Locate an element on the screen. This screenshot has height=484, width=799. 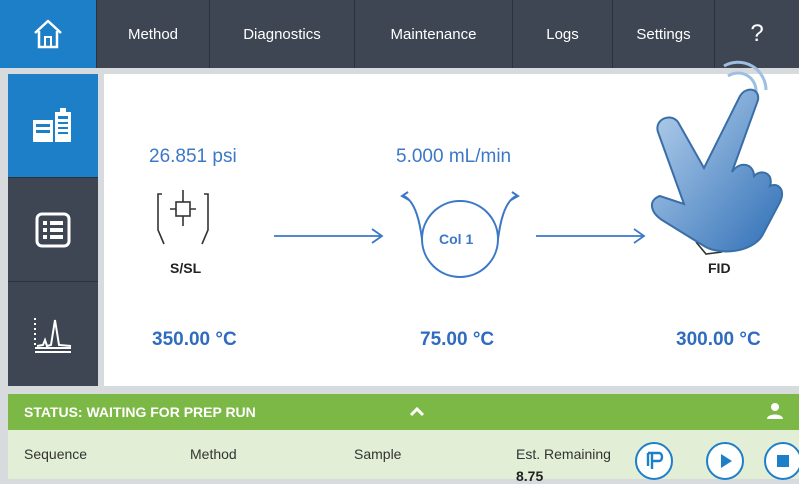
play-icon is located at coordinates (726, 461).